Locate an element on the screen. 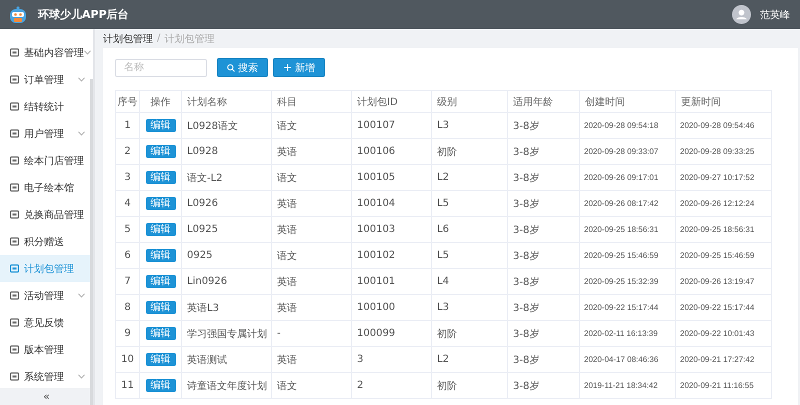  table-cell: 2020-09-27 10:17:52 is located at coordinates (724, 178).